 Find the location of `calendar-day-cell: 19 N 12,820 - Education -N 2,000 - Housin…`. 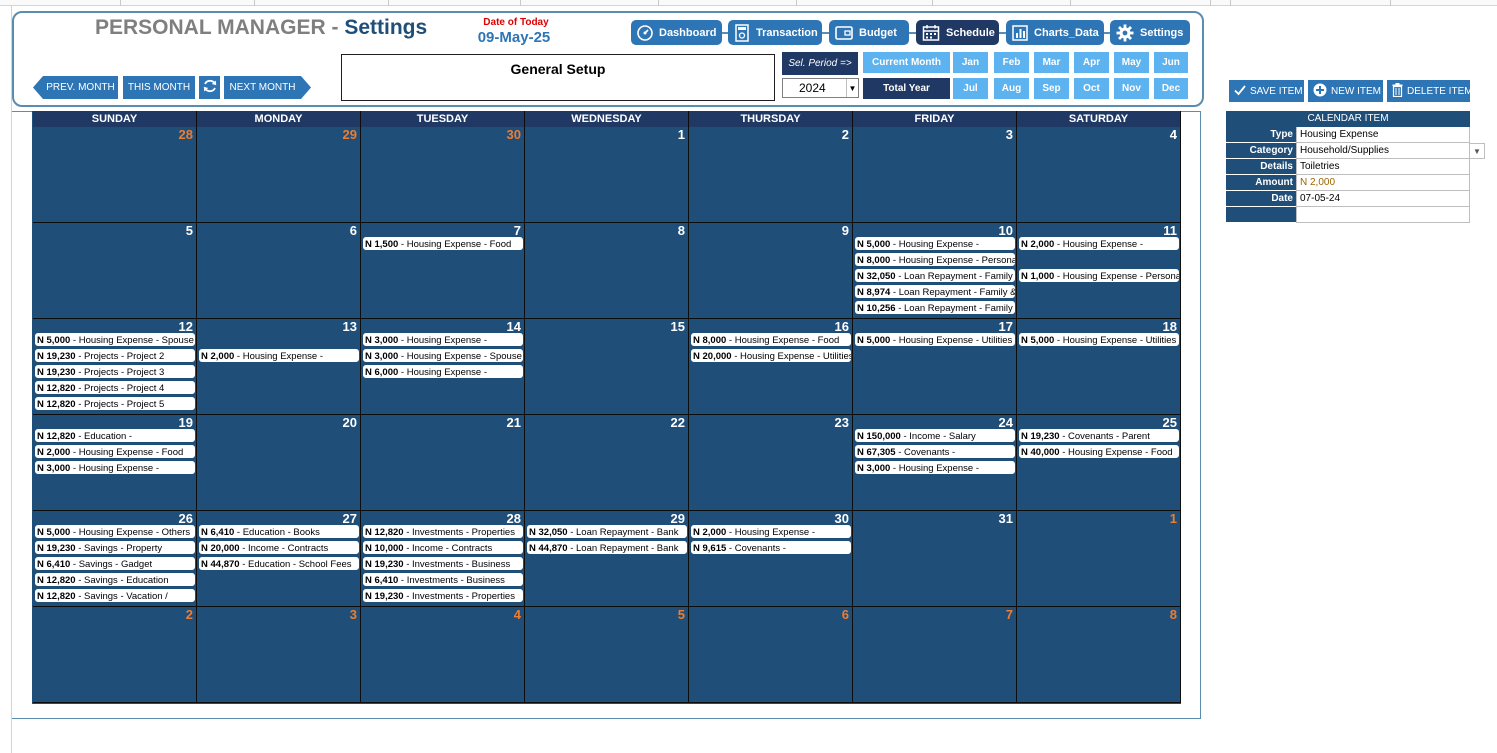

calendar-day-cell: 19 N 12,820 - Education -N 2,000 - Housin… is located at coordinates (115, 463).